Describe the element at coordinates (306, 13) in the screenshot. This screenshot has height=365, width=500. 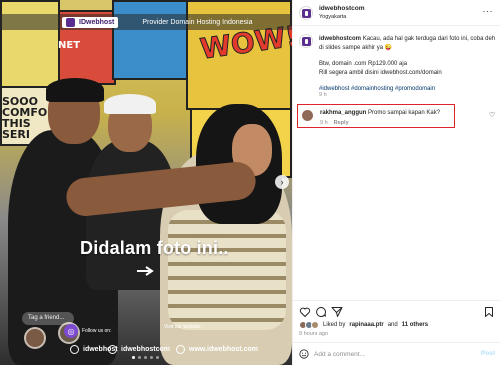
I see `author-avatar` at that location.